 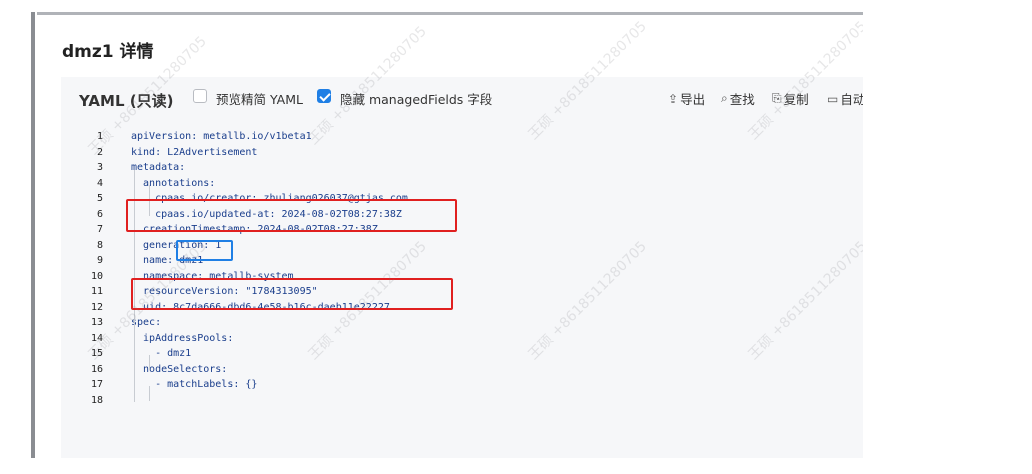 I want to click on line-number: 4, so click(x=99, y=183).